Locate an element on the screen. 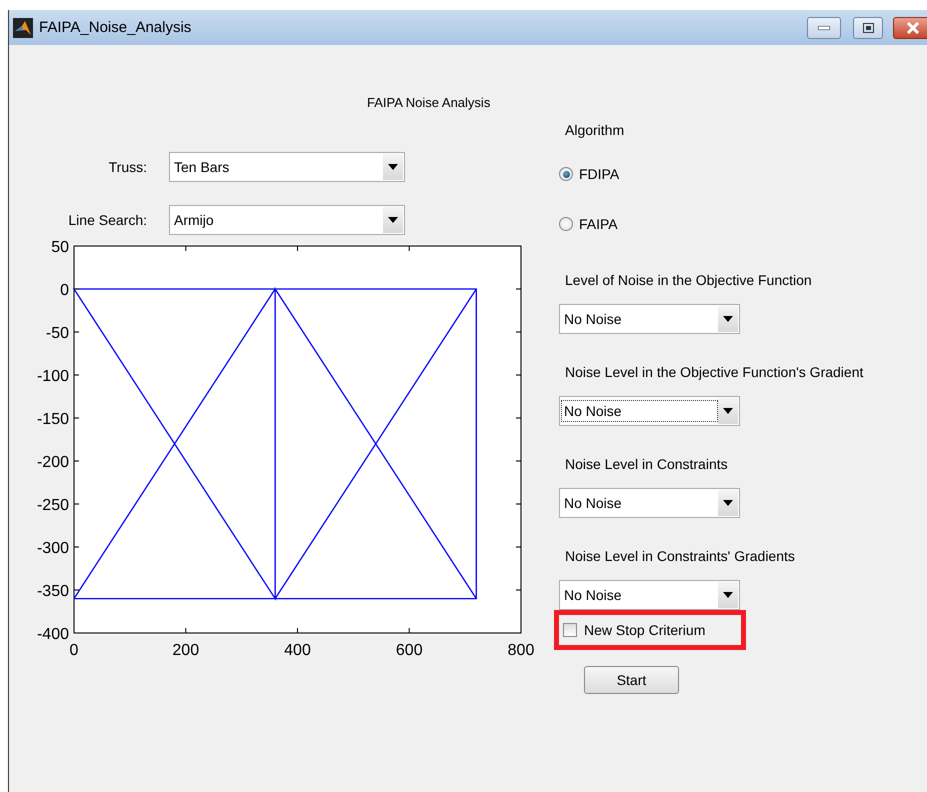  close-button is located at coordinates (910, 27).